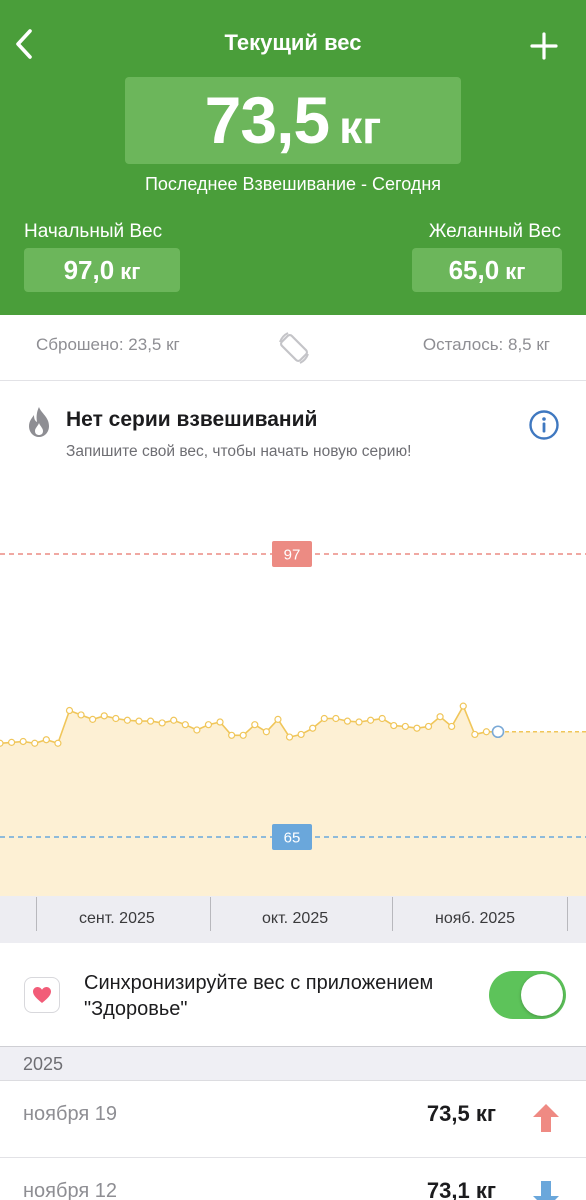  What do you see at coordinates (70, 1114) in the screenshot?
I see `entry-date: ноября 19` at bounding box center [70, 1114].